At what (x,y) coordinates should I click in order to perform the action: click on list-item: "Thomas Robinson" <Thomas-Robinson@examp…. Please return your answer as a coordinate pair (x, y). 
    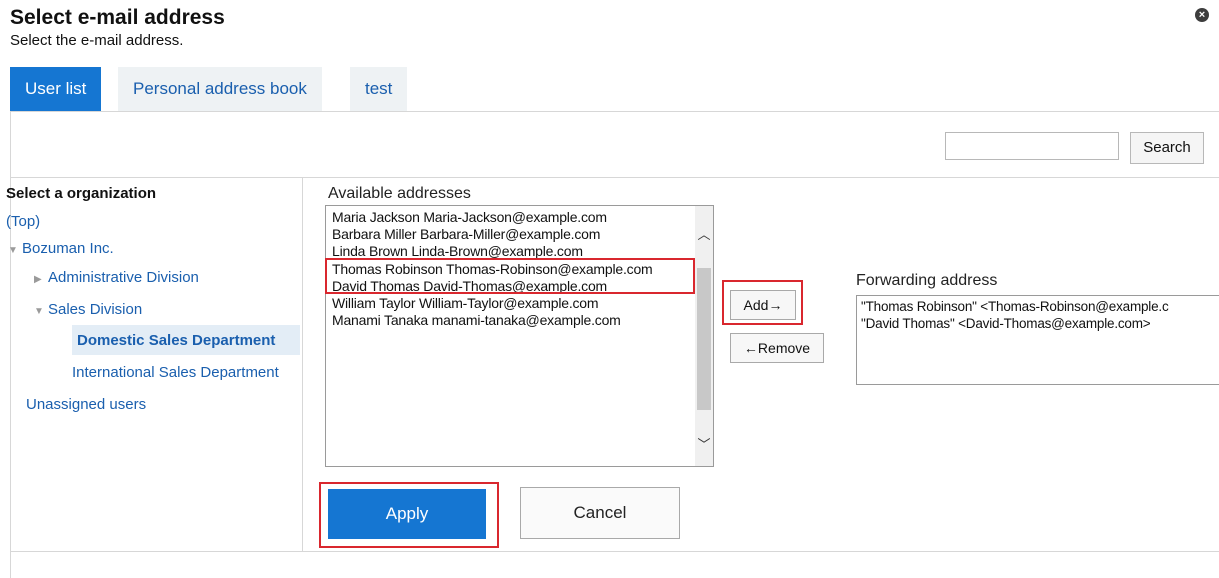
    Looking at the image, I should click on (1015, 306).